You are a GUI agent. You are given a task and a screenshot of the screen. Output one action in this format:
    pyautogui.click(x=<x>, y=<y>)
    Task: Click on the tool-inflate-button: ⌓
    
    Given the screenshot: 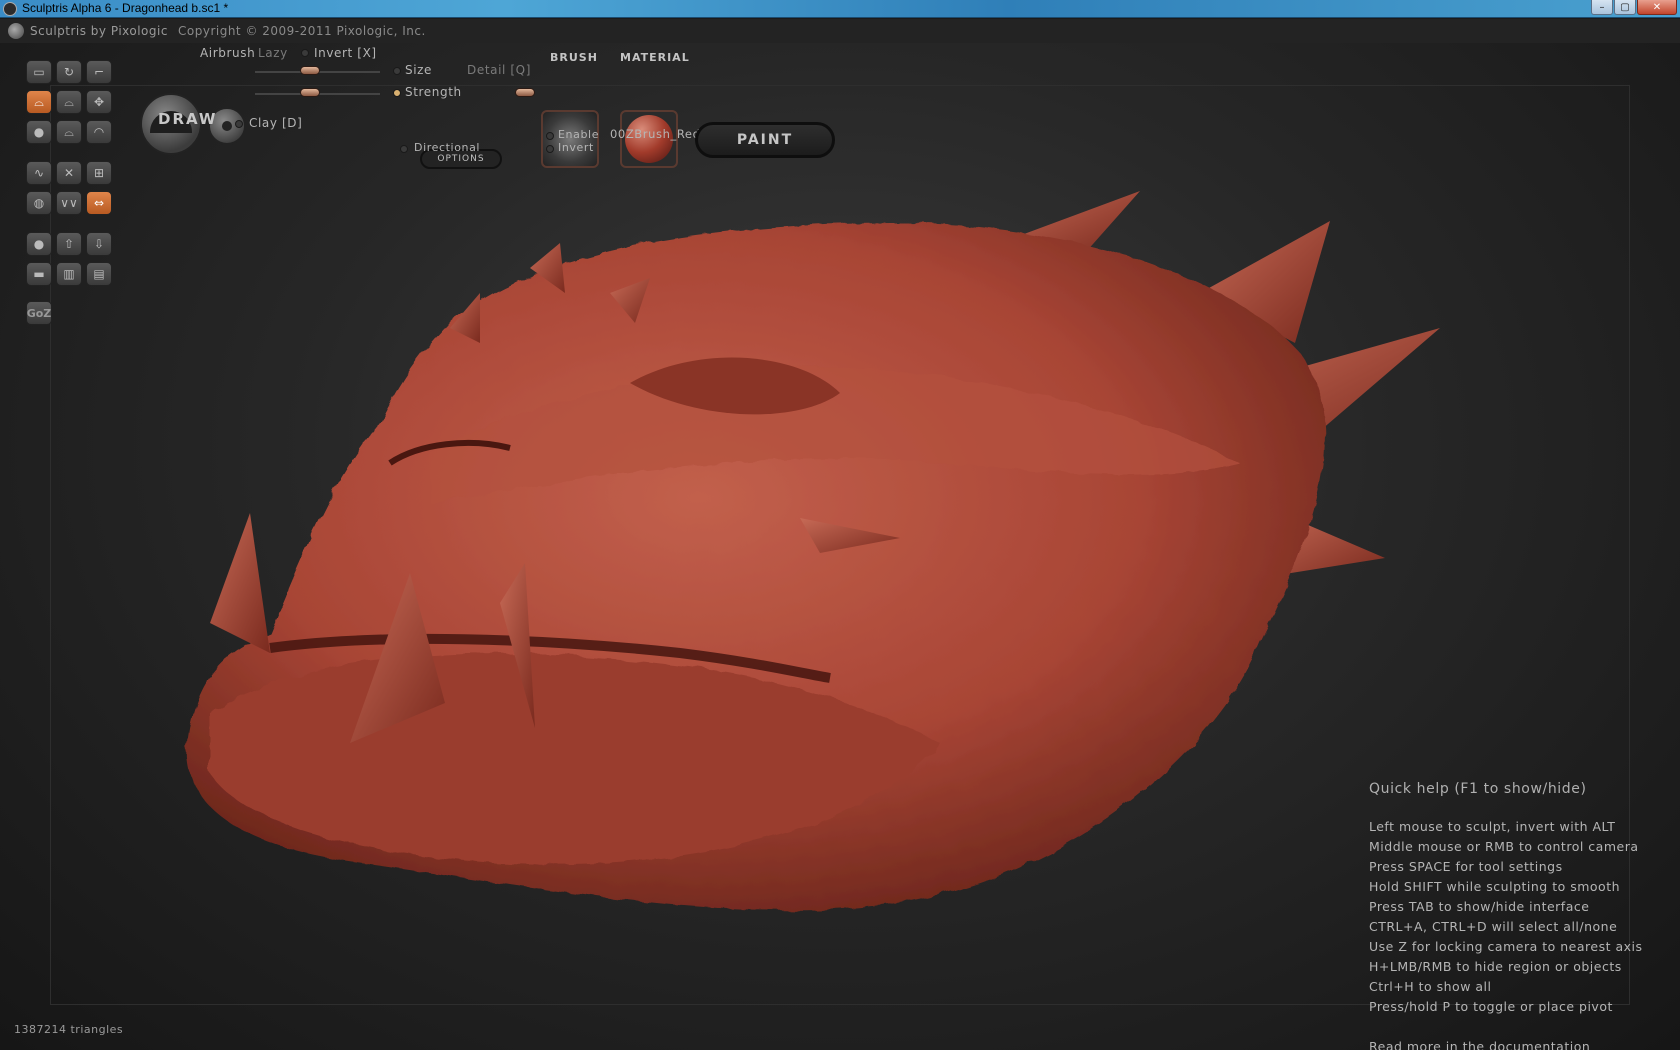 What is the action you would take?
    pyautogui.click(x=69, y=132)
    